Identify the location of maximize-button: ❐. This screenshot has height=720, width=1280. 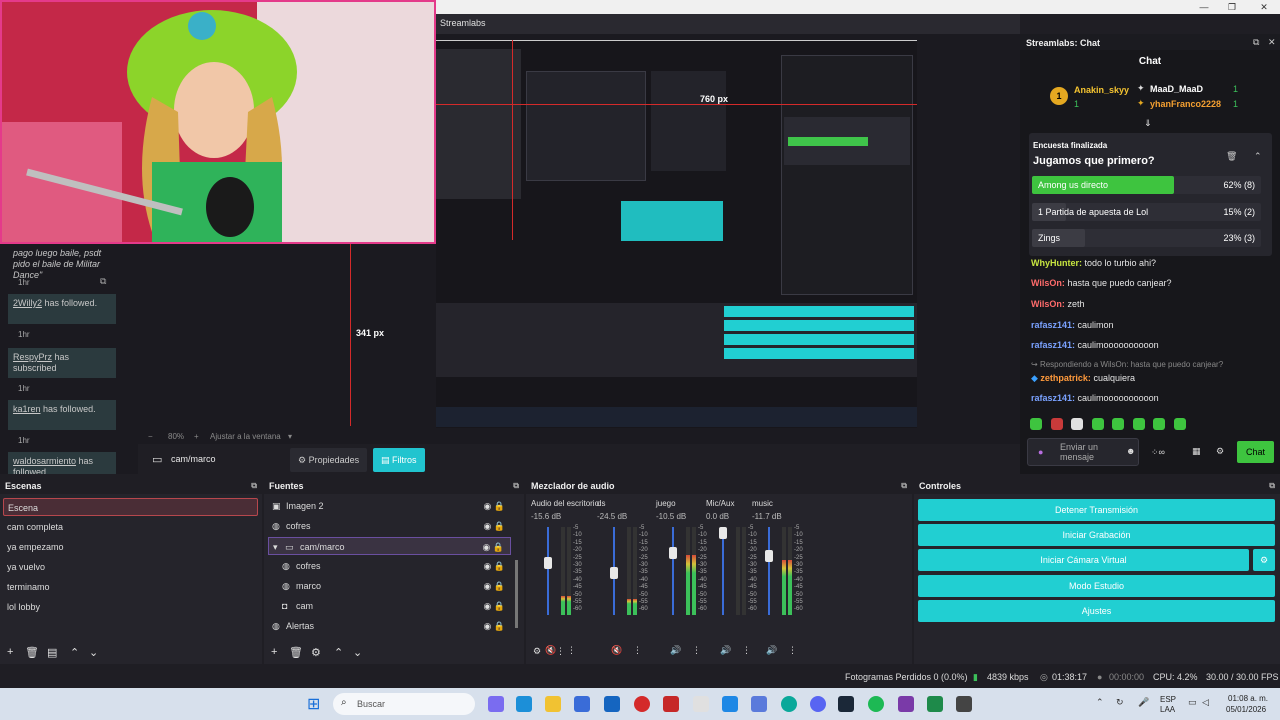
(1232, 7).